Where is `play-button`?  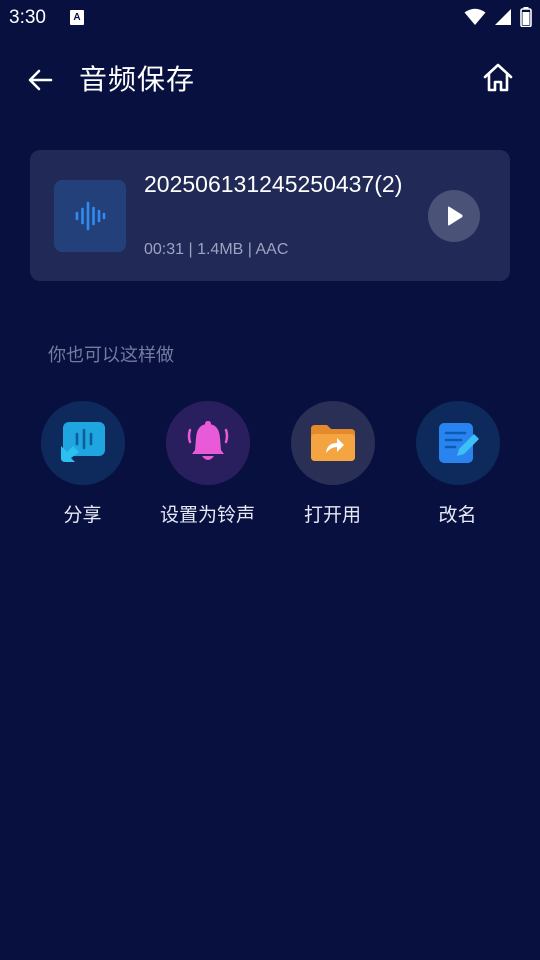 play-button is located at coordinates (454, 216).